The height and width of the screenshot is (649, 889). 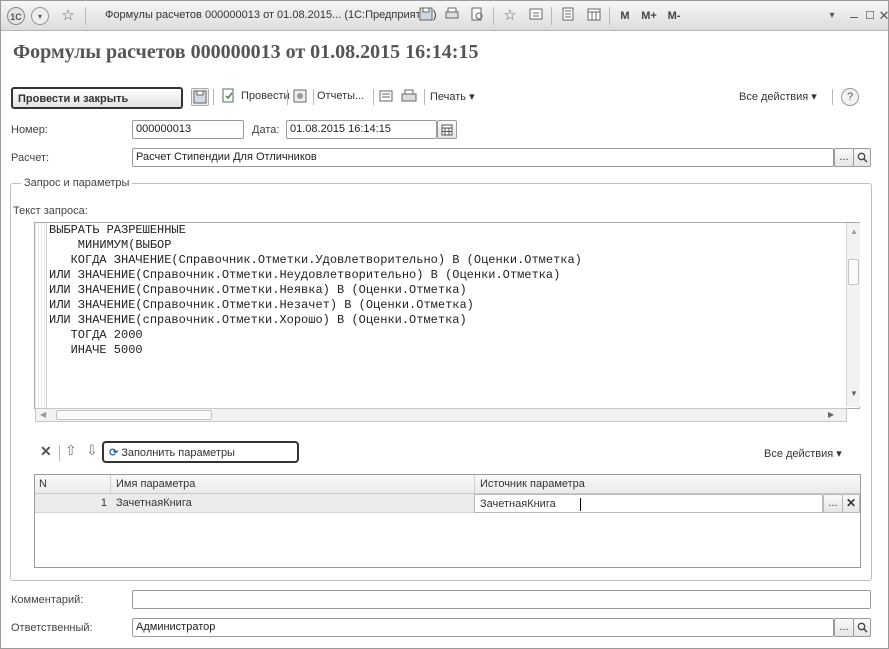 I want to click on table-header: N Имя параметра Источник параметра, so click(x=447, y=484).